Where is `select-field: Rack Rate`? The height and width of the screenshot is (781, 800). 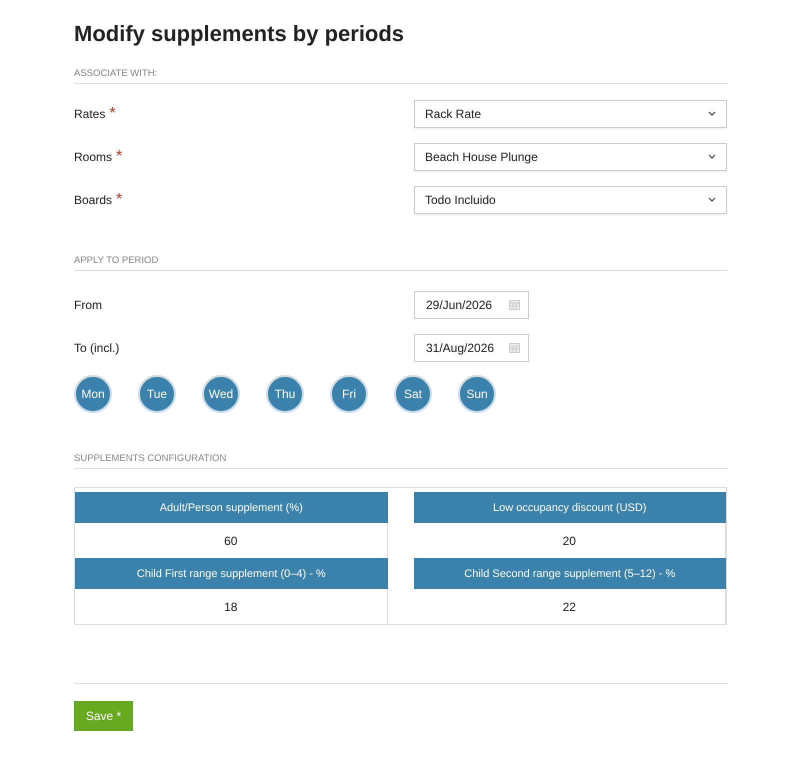 select-field: Rack Rate is located at coordinates (570, 114).